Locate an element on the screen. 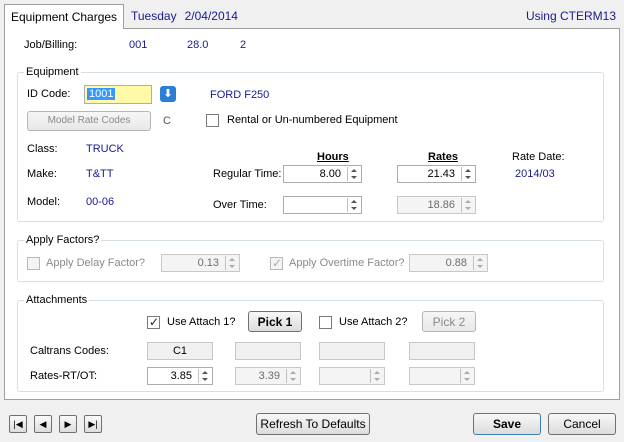 The image size is (624, 442). rental-label: Rental or Un-numbered Equipment is located at coordinates (312, 120).